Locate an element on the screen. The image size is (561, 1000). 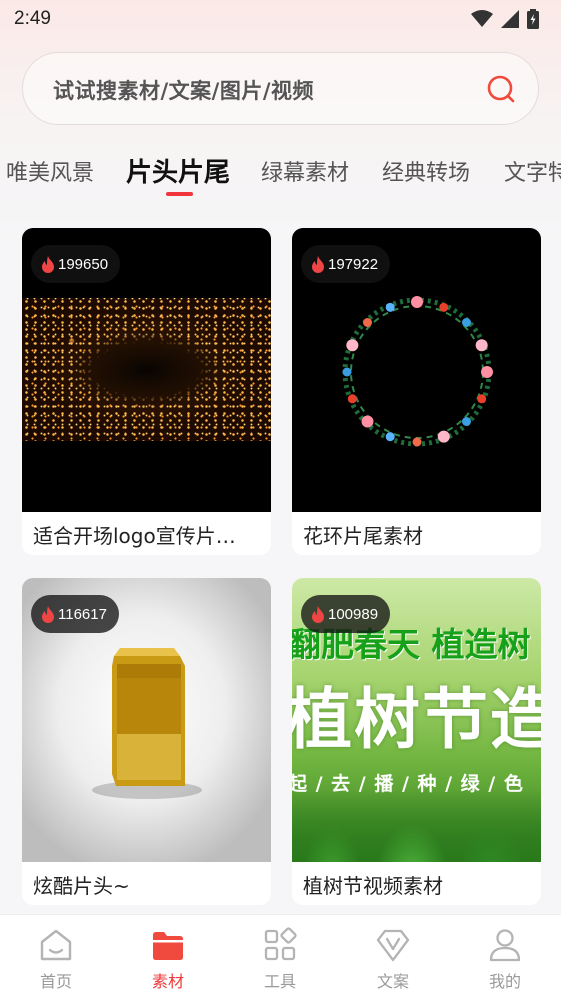
nav-item-home: 首页 is located at coordinates (56, 957).